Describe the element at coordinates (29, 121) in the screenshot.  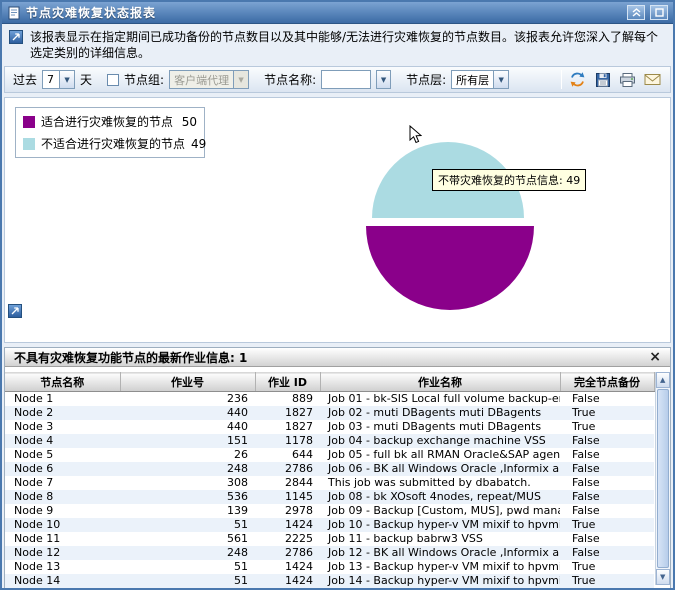
I see `legend-swatch-fit` at that location.